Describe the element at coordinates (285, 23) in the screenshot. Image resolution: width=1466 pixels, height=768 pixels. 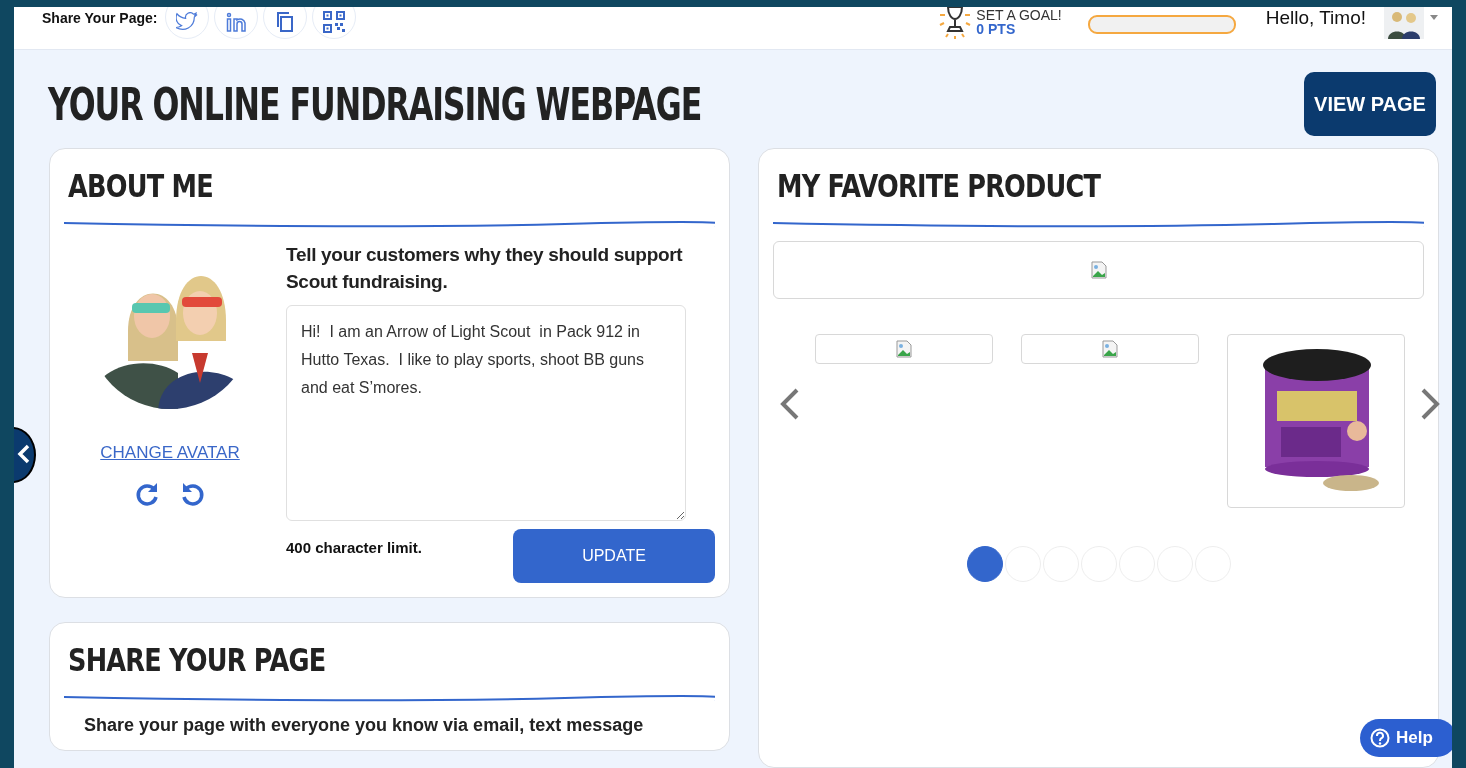
I see `copy-icon` at that location.